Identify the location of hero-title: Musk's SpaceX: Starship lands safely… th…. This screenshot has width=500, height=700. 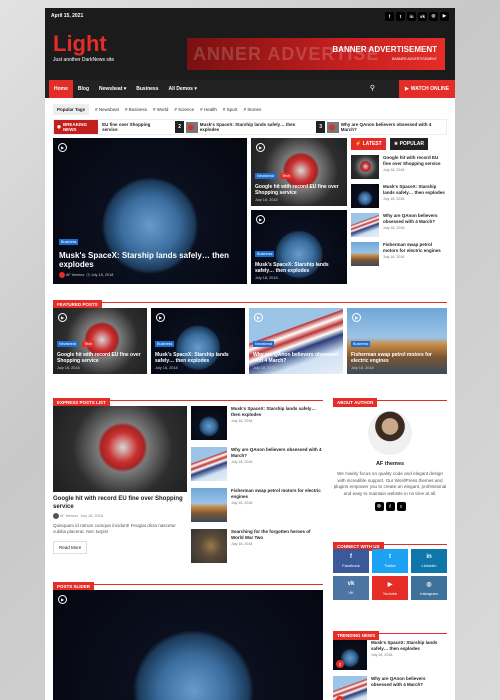
(150, 260).